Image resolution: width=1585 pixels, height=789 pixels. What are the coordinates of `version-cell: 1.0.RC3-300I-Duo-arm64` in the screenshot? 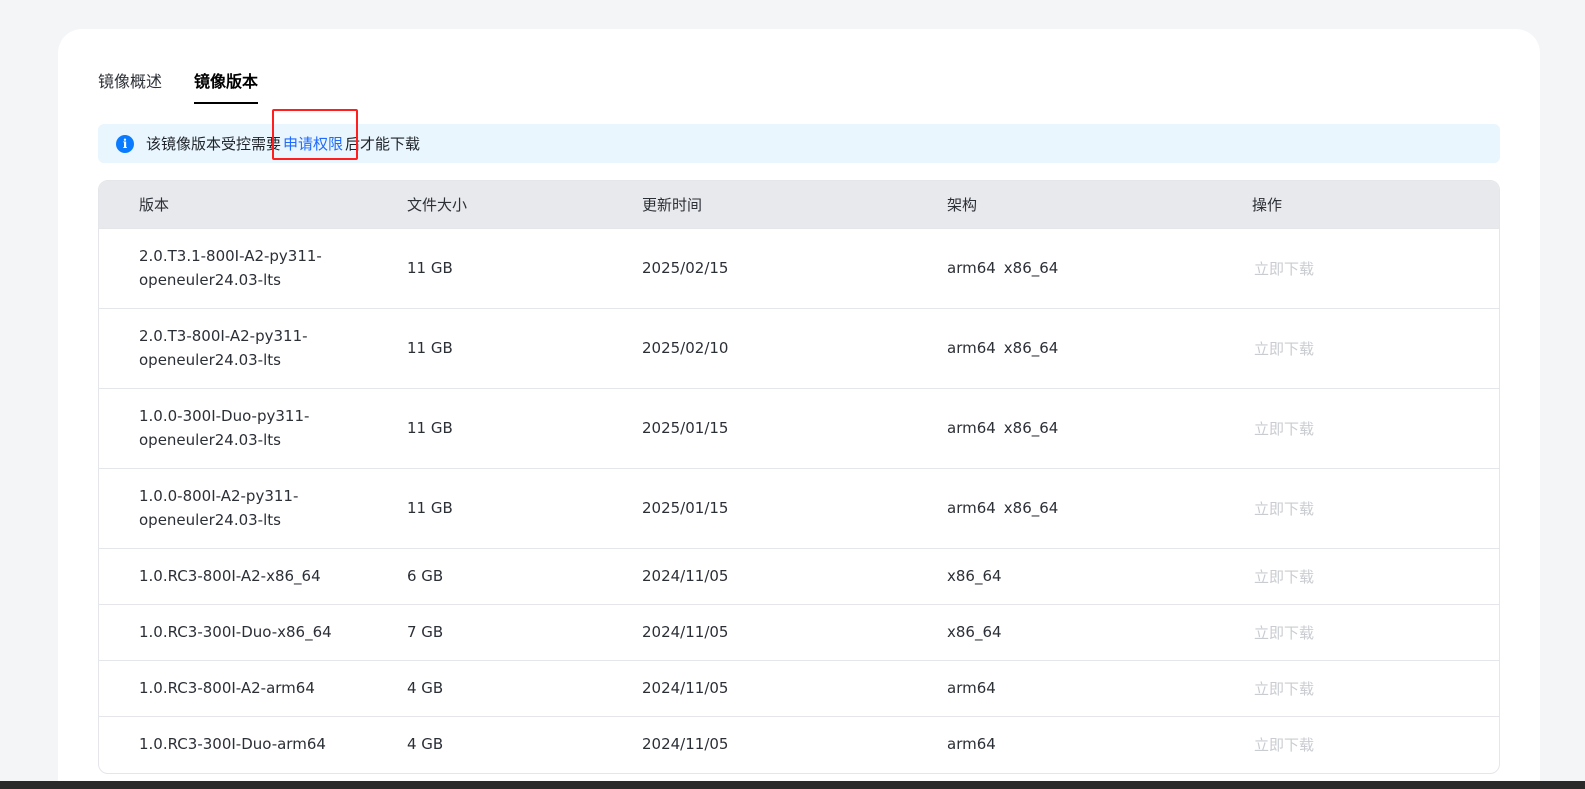 It's located at (253, 743).